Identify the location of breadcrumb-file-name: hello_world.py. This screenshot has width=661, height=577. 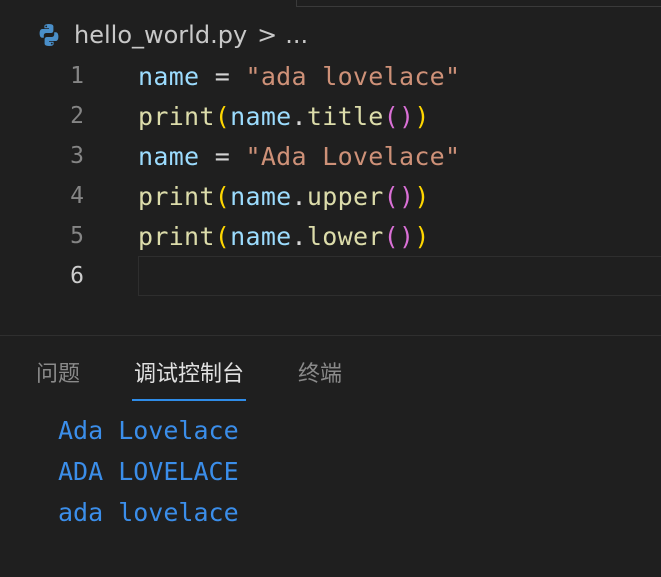
(160, 35).